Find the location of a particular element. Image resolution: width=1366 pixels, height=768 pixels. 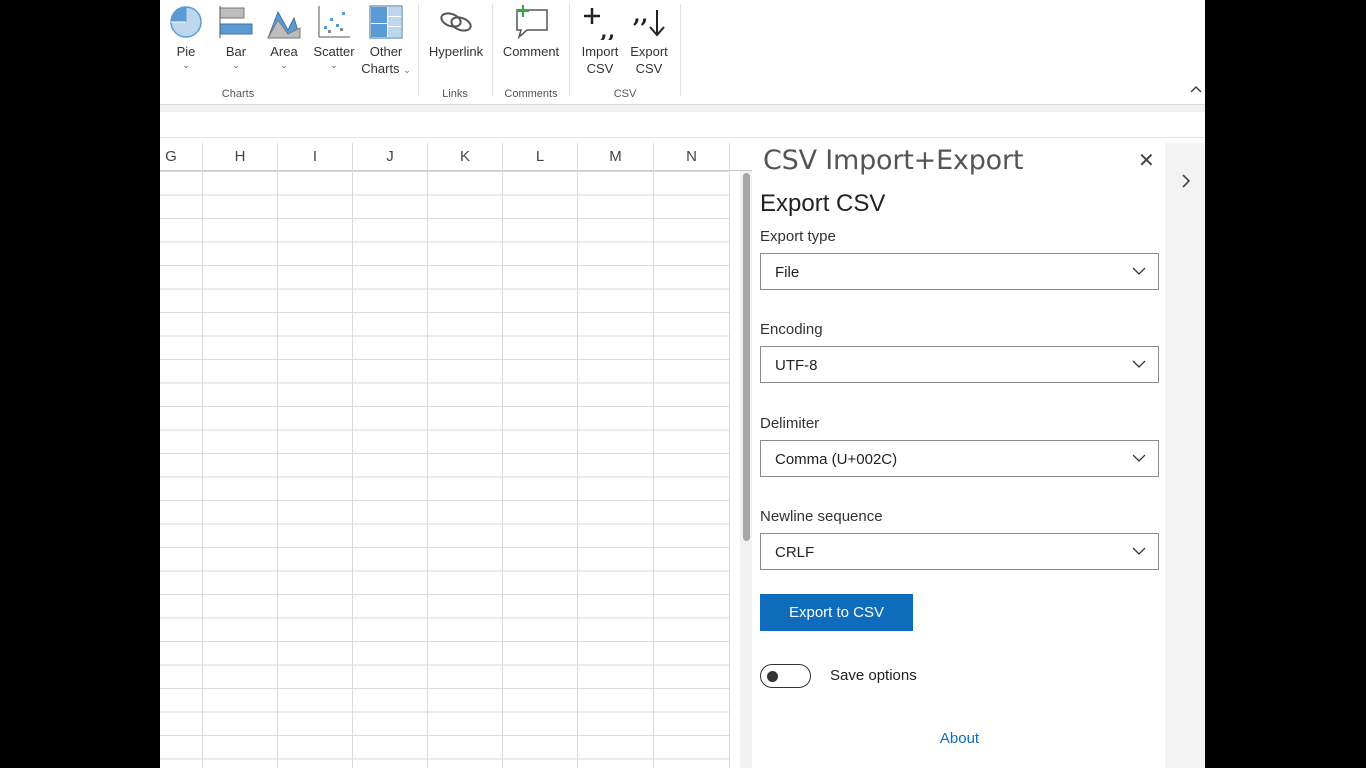

newline-label: Newline sequence is located at coordinates (821, 516).